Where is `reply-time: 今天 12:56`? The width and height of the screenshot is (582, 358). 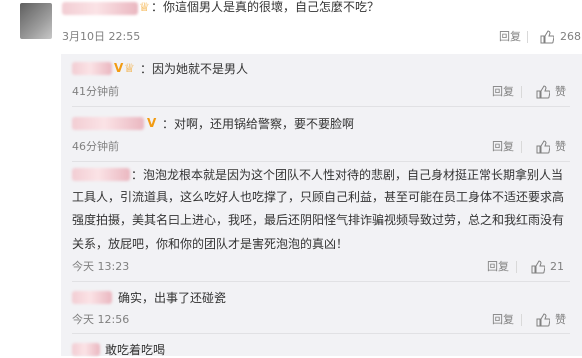
reply-time: 今天 12:56 is located at coordinates (101, 319).